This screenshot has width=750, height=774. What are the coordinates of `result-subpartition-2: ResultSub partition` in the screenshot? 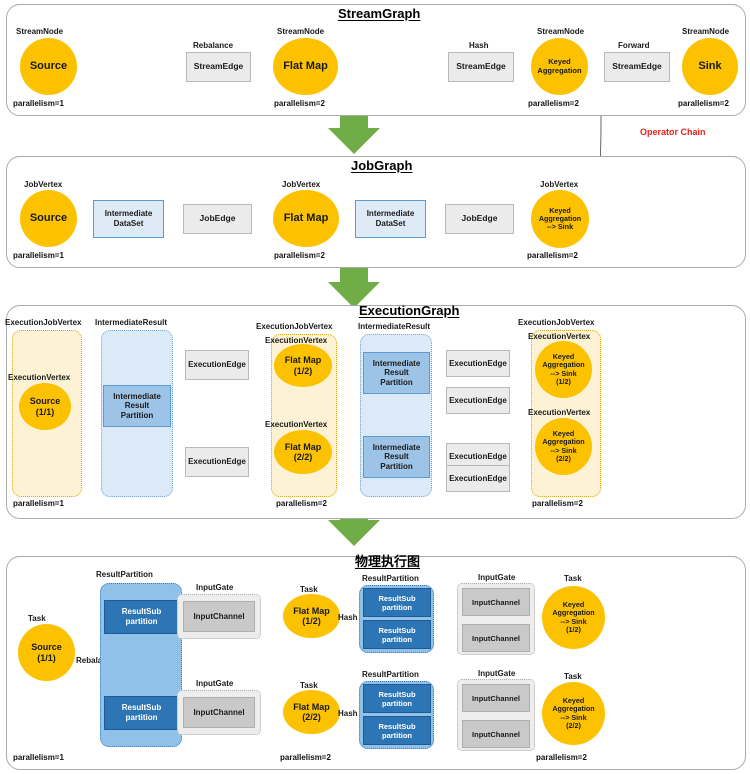 It's located at (141, 713).